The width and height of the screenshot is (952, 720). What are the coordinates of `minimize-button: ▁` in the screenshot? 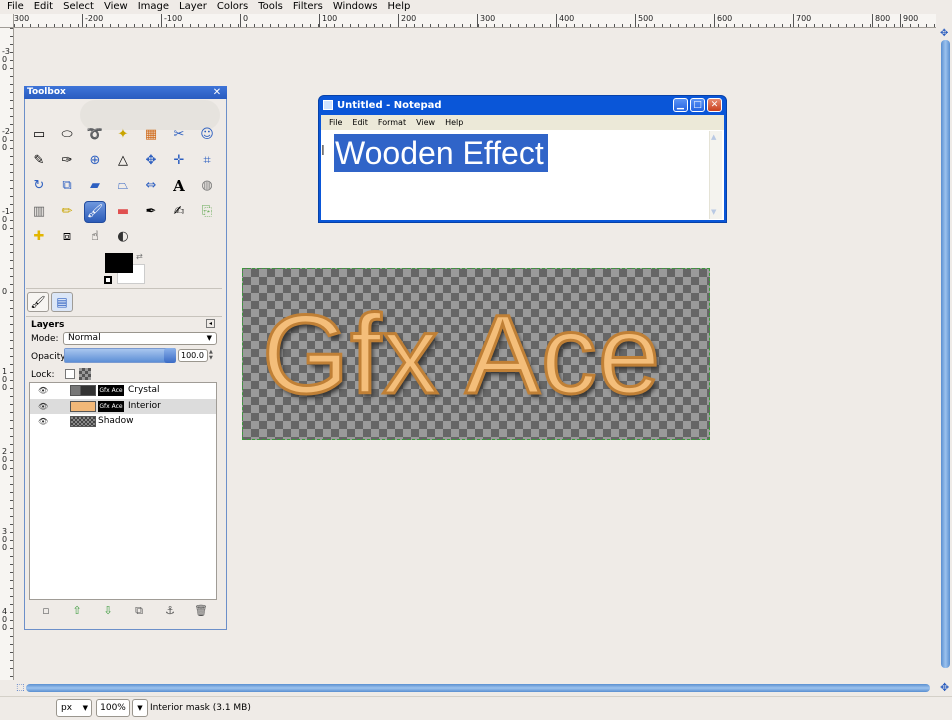 It's located at (680, 105).